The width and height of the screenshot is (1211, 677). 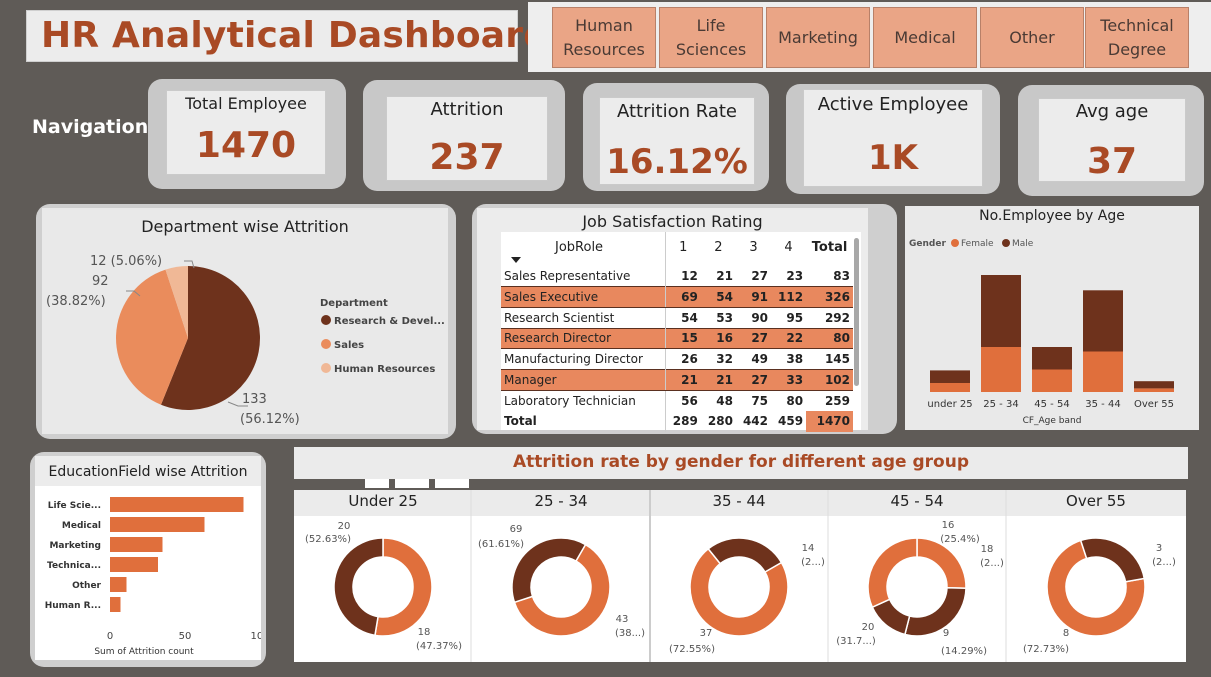 What do you see at coordinates (837, 400) in the screenshot?
I see `value-cell: 259` at bounding box center [837, 400].